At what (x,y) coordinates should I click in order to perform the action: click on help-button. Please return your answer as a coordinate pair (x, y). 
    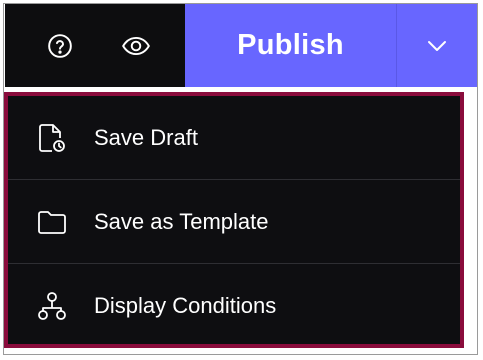
    Looking at the image, I should click on (60, 45).